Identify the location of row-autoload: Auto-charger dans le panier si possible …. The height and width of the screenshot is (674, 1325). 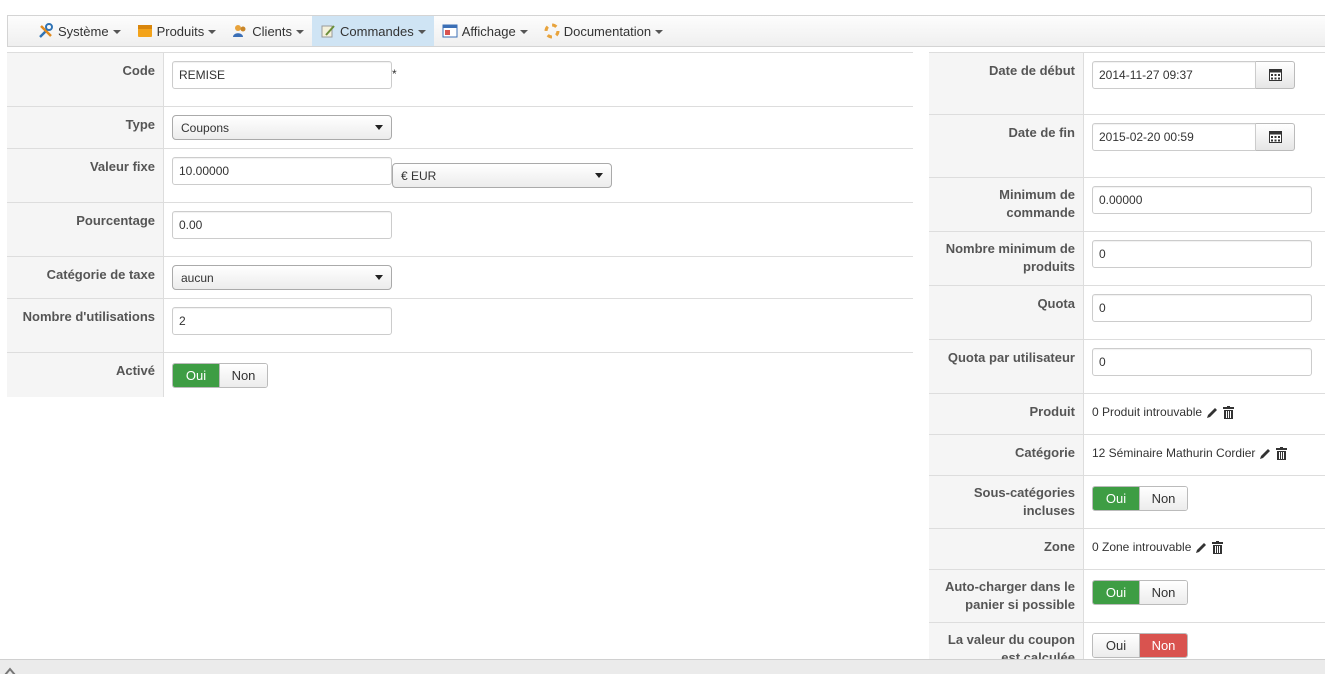
(1127, 596).